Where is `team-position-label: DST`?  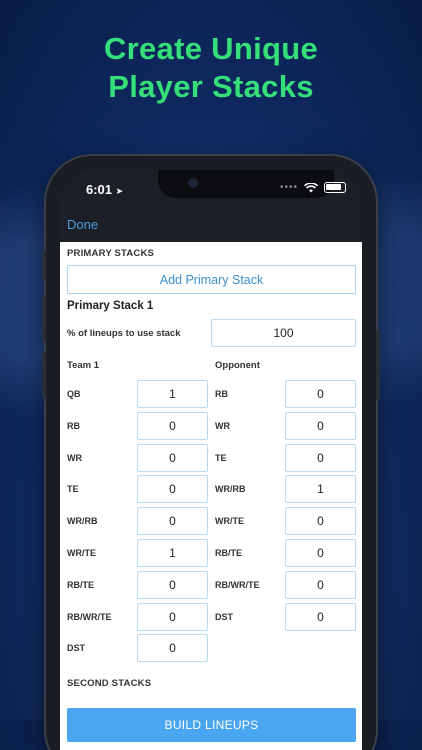
team-position-label: DST is located at coordinates (76, 648).